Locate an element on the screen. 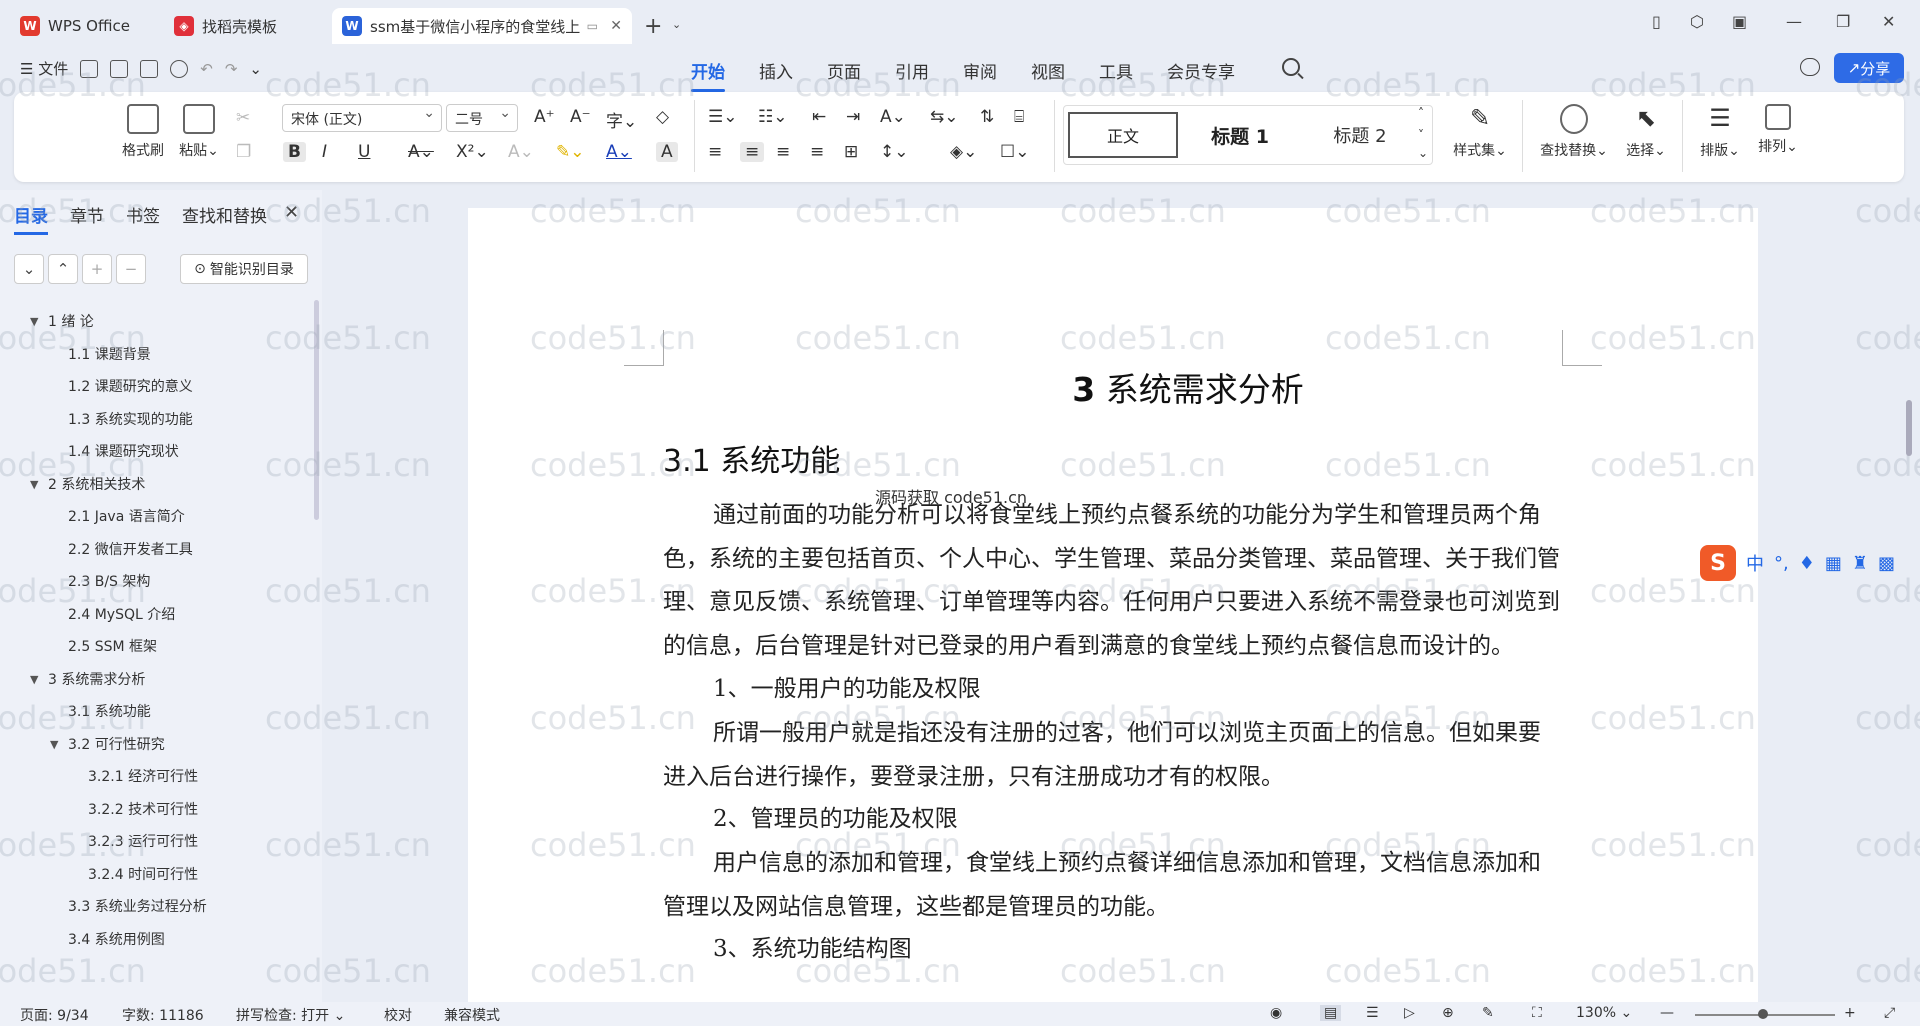  toc-item: 3.2.4 时间可行性 is located at coordinates (155, 875).